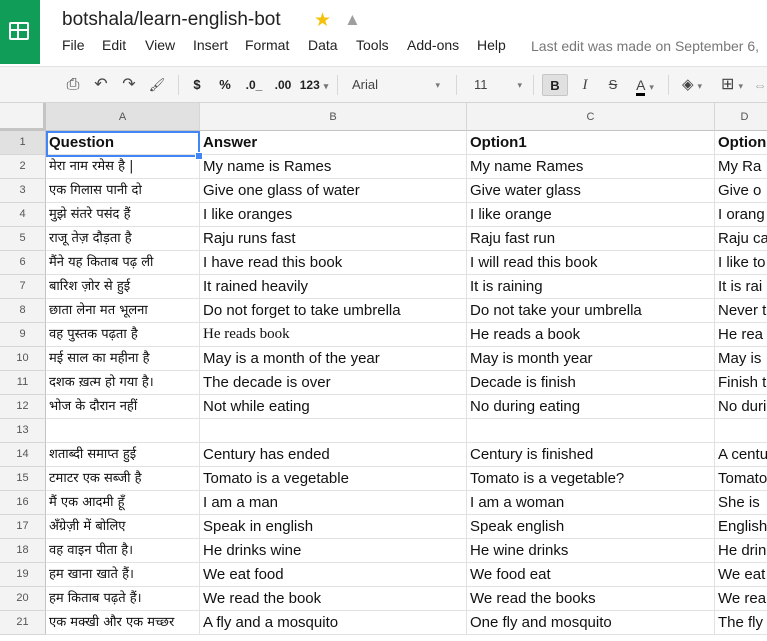 The image size is (767, 641). I want to click on option1-cell: We food eat, so click(591, 575).